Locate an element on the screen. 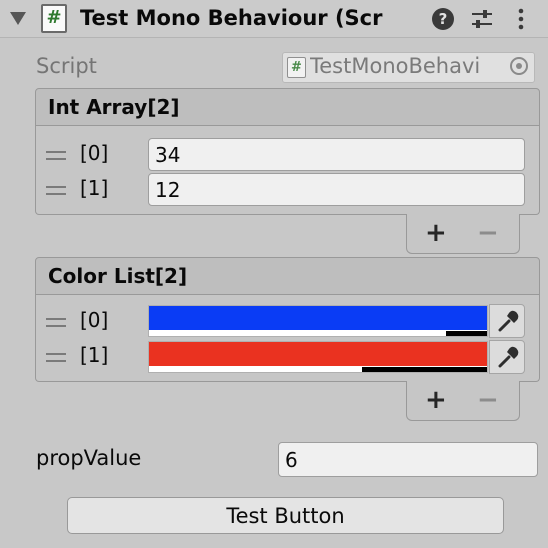  int-array-footer: + − is located at coordinates (463, 234).